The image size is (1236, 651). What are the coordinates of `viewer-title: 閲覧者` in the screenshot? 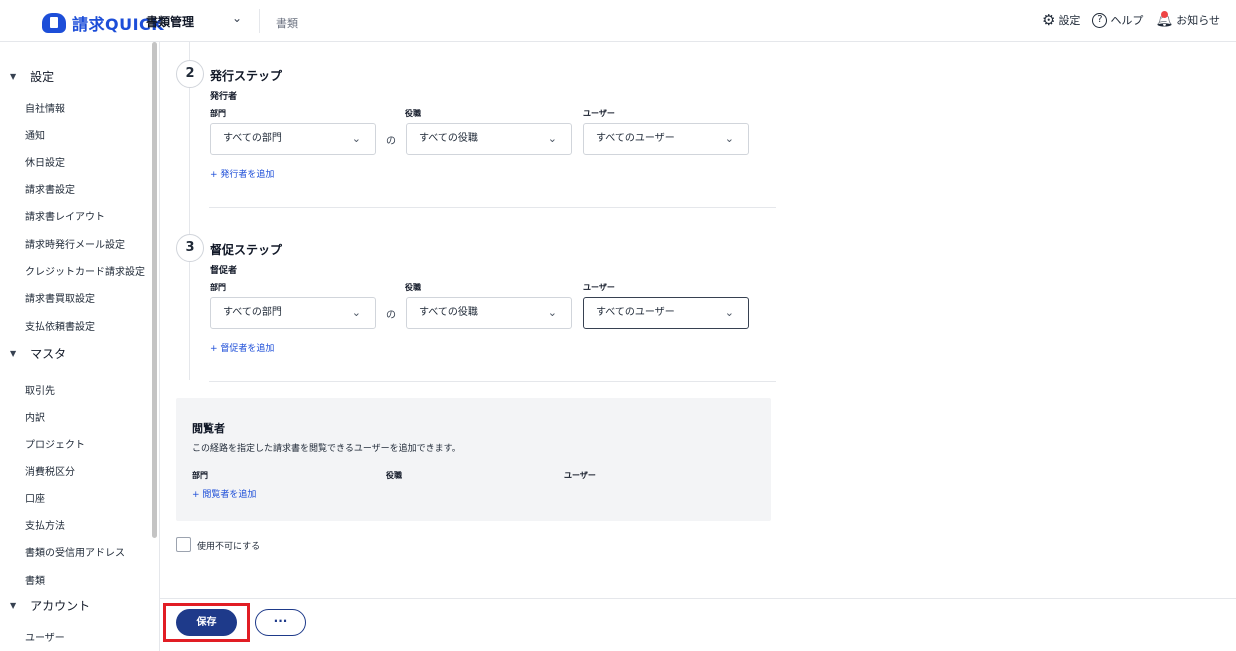 It's located at (208, 428).